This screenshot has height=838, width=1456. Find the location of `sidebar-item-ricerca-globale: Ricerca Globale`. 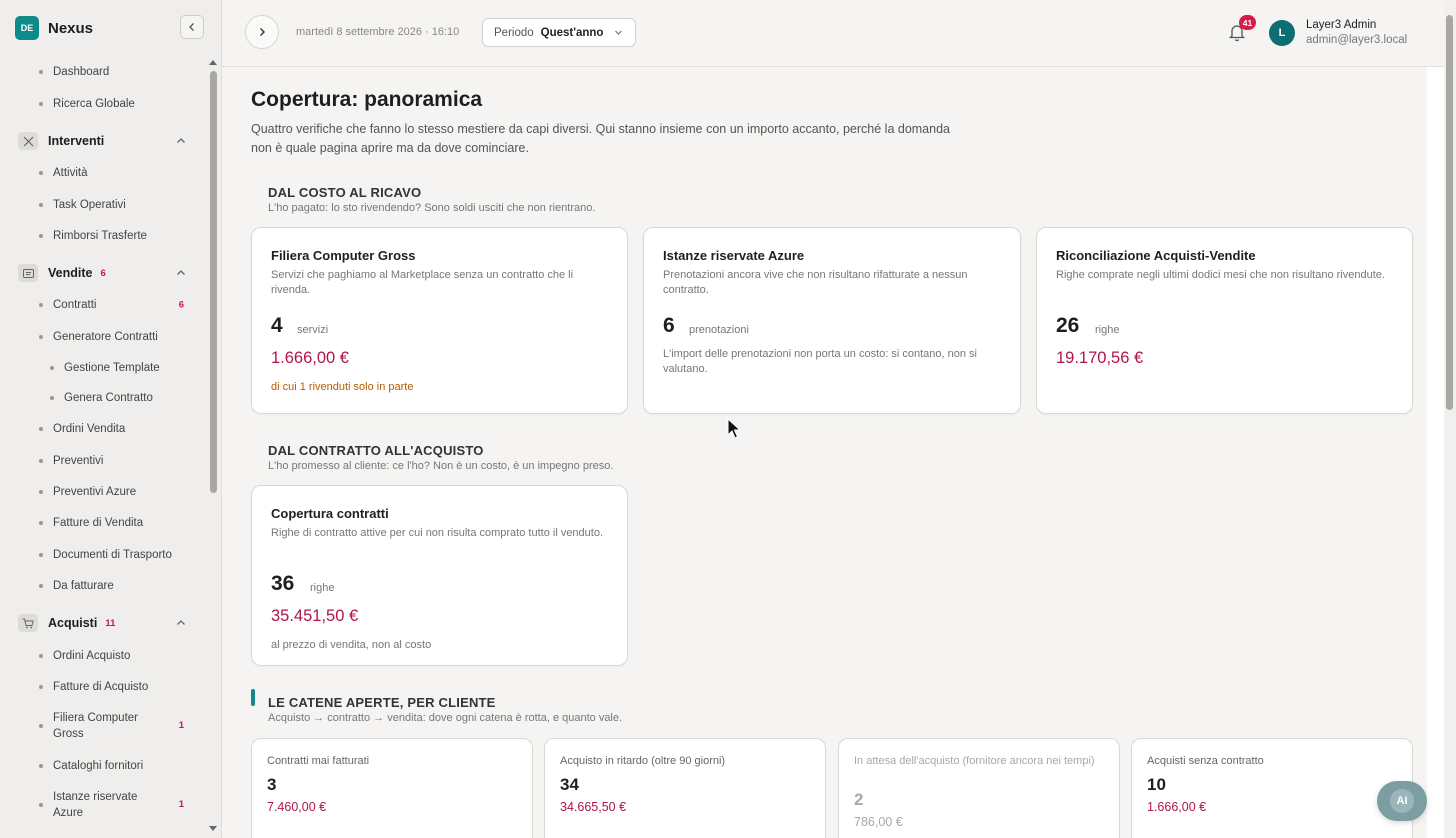

sidebar-item-ricerca-globale: Ricerca Globale is located at coordinates (103, 103).